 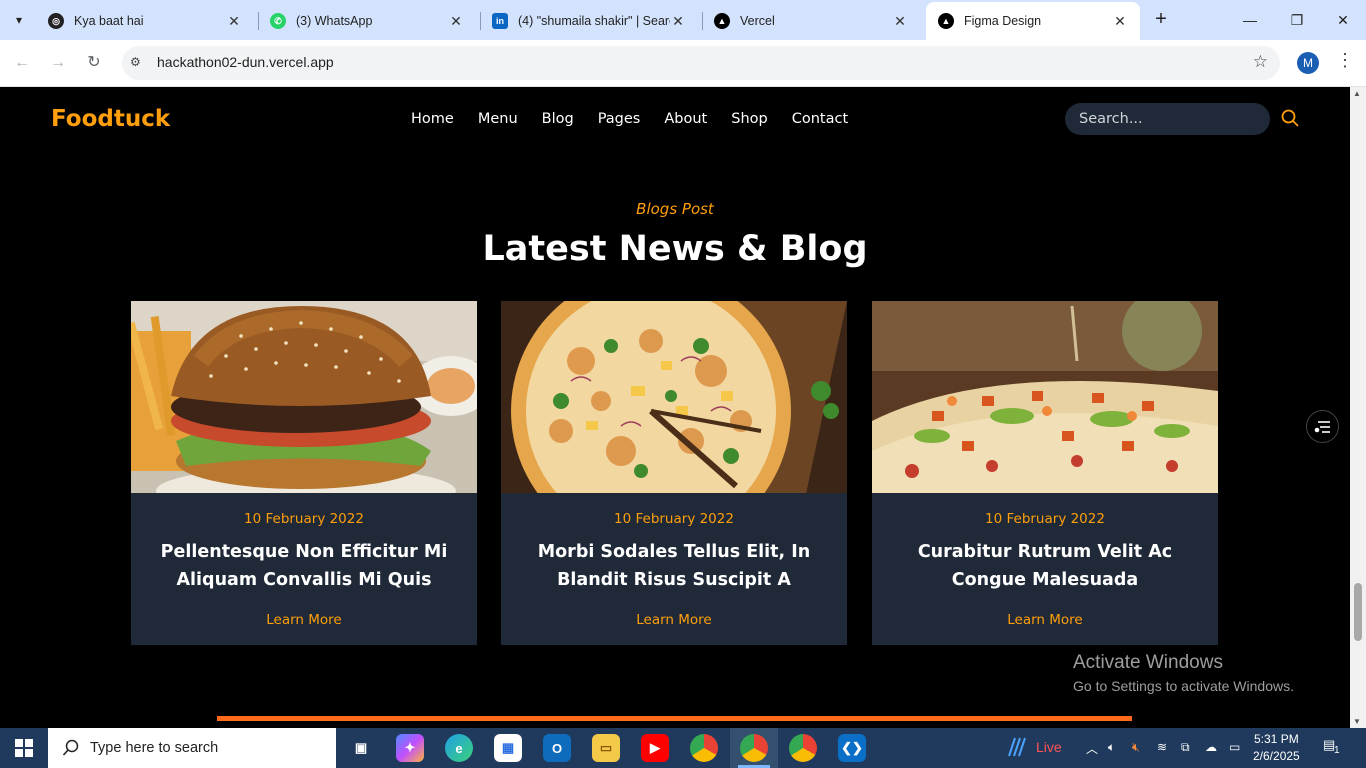 What do you see at coordinates (58, 63) in the screenshot?
I see `forward-arrow-icon: →` at bounding box center [58, 63].